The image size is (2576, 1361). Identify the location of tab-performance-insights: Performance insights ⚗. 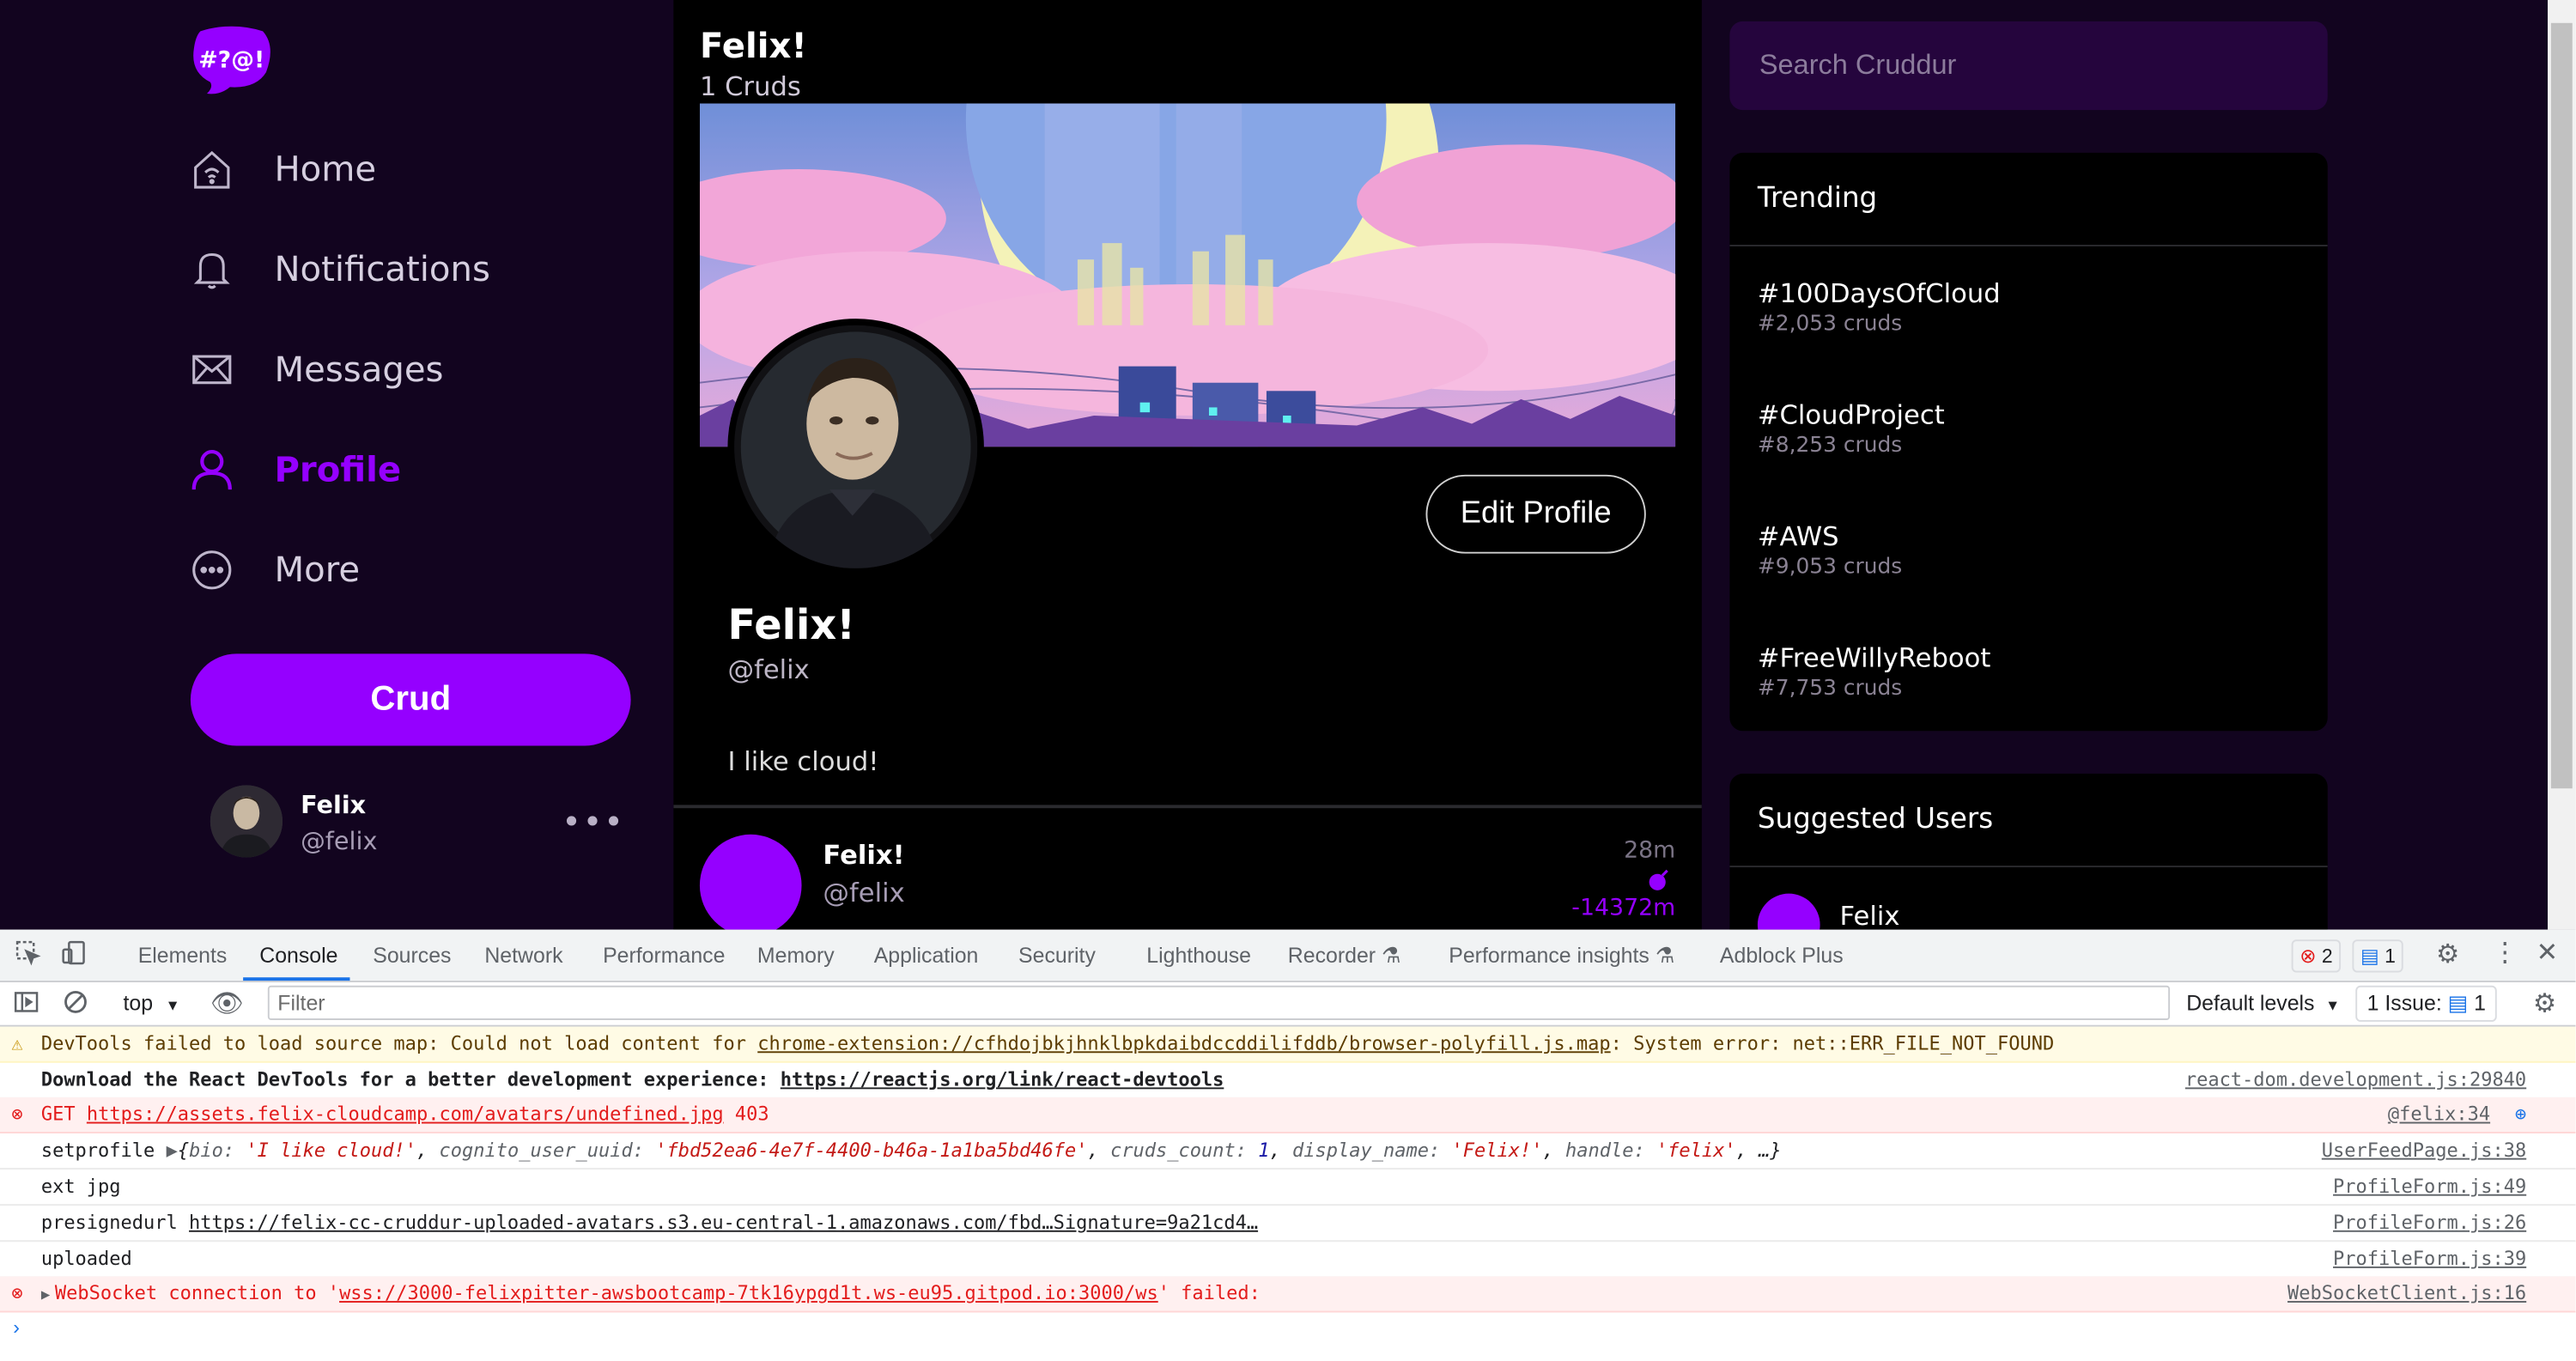
(1561, 956).